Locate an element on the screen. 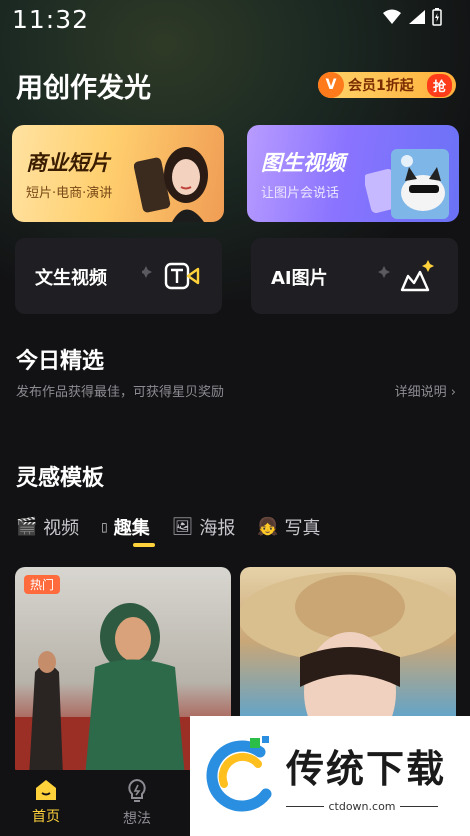 The height and width of the screenshot is (836, 470). tab-fun-collection: ▯ 趣集 is located at coordinates (125, 527).